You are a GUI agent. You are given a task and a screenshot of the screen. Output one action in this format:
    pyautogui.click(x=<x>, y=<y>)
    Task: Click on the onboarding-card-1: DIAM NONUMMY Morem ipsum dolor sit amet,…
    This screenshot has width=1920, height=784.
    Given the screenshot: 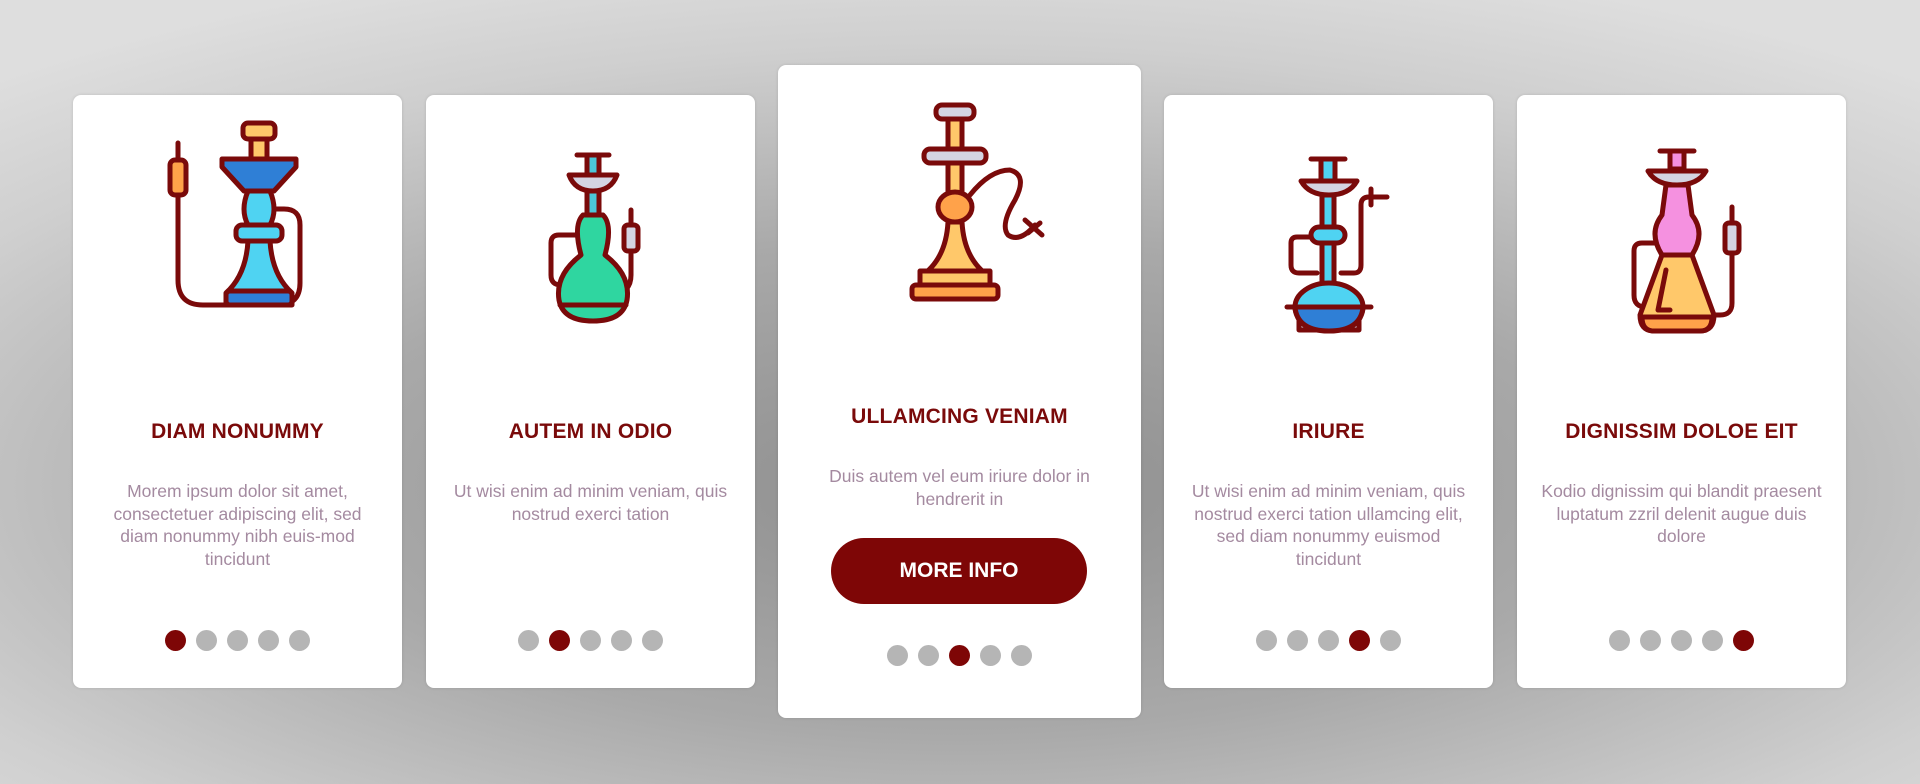 What is the action you would take?
    pyautogui.click(x=237, y=391)
    